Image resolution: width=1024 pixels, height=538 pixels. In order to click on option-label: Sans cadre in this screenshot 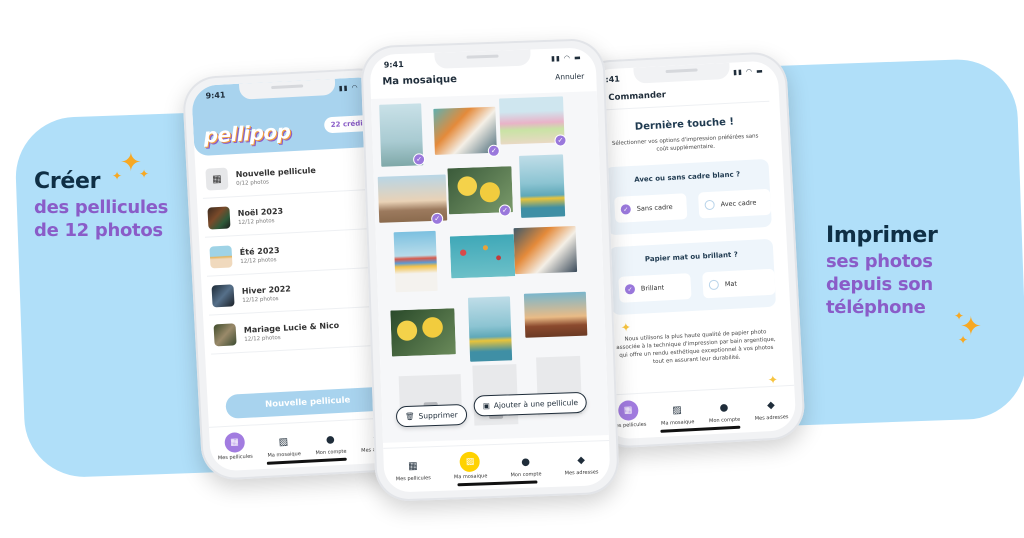, I will do `click(654, 207)`.